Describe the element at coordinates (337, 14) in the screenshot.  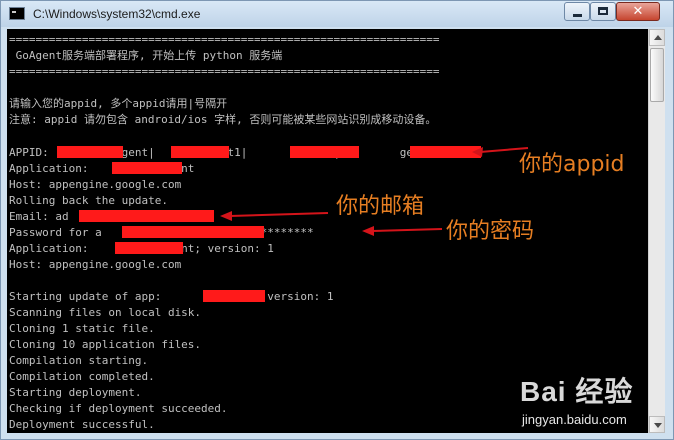
I see `title-bar: C:\Windows\system32\cmd.exe ✕` at that location.